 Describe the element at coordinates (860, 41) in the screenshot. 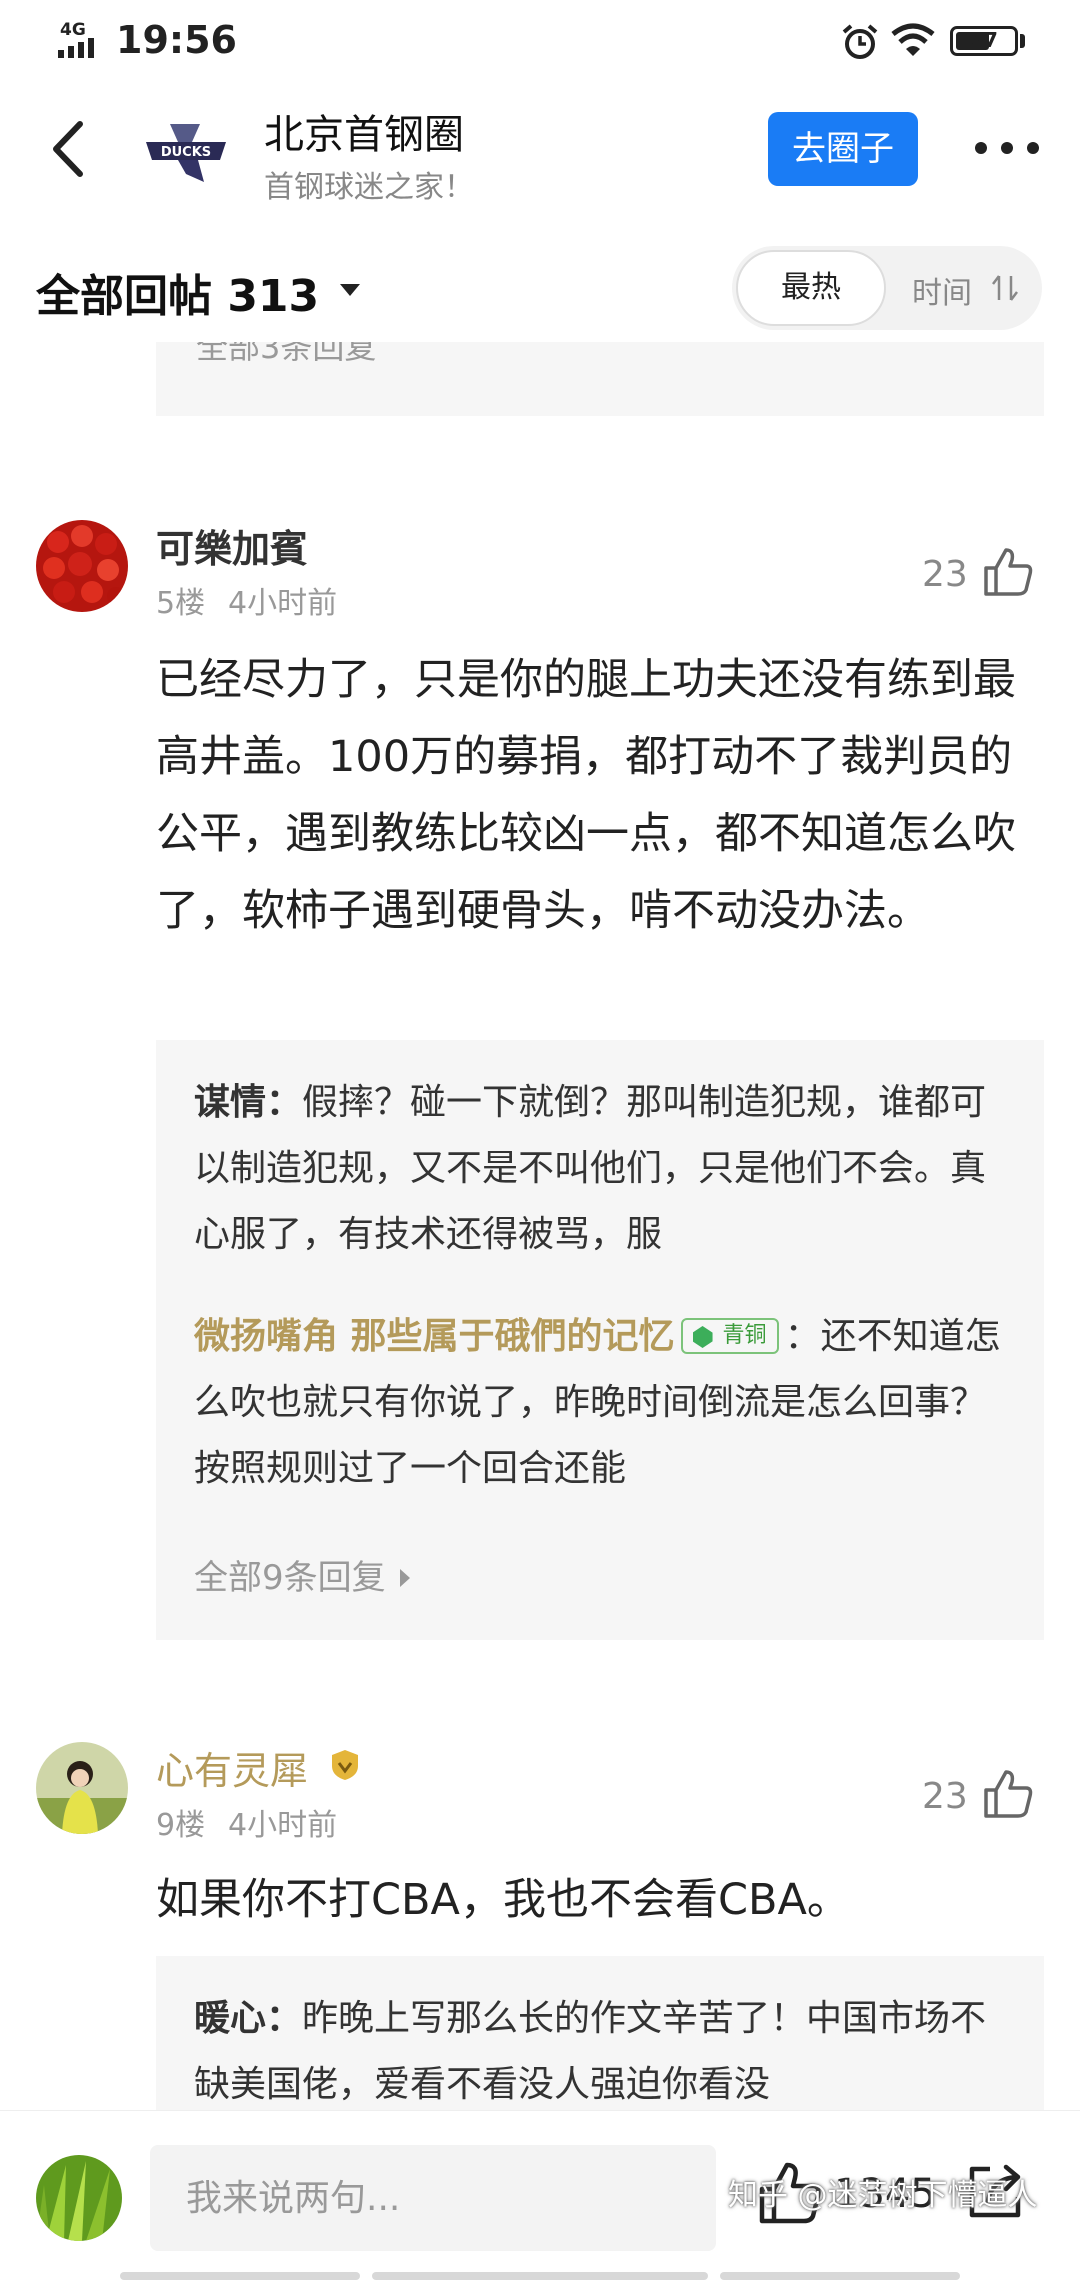

I see `alarm-icon` at that location.